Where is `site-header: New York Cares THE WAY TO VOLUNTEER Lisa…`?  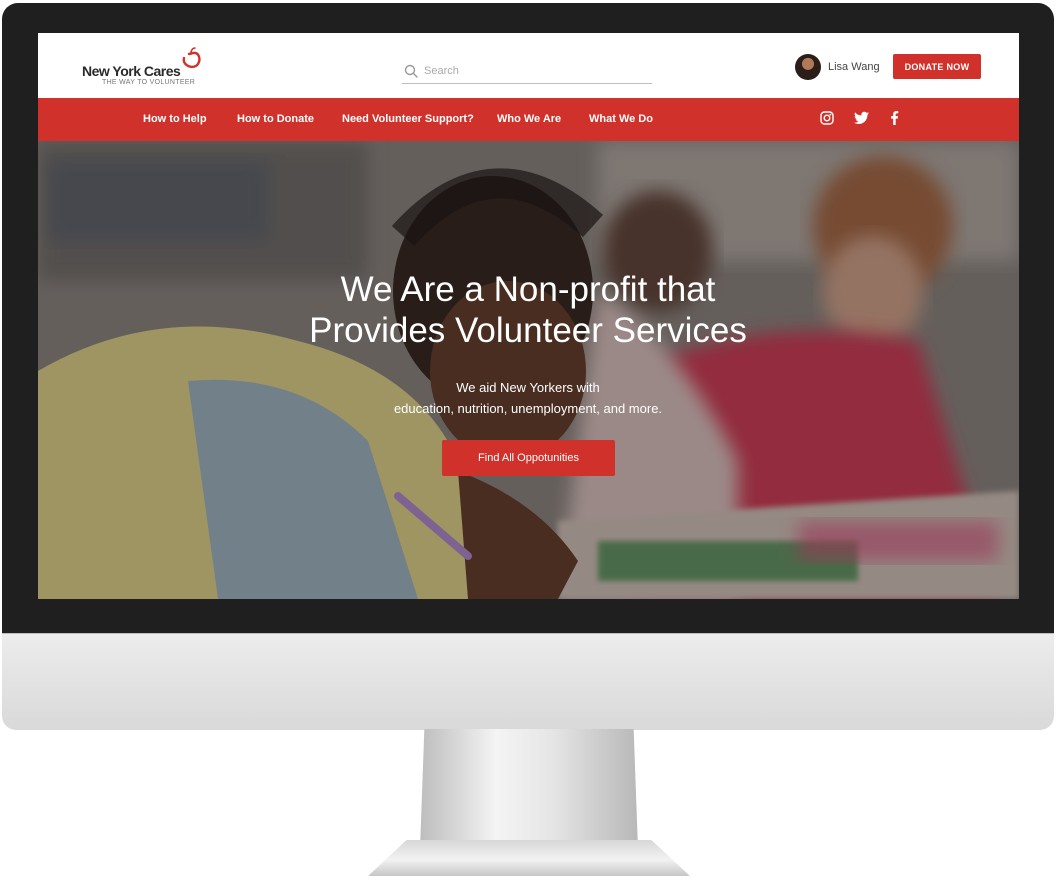
site-header: New York Cares THE WAY TO VOLUNTEER Lisa… is located at coordinates (528, 65).